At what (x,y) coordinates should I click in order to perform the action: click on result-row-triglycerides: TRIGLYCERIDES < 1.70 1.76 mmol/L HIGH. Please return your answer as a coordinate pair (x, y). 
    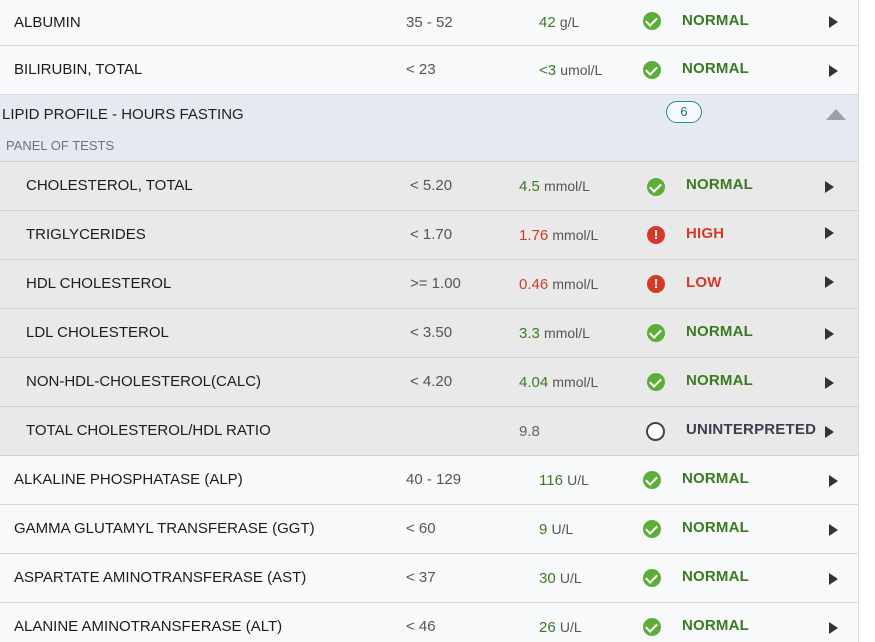
    Looking at the image, I should click on (429, 235).